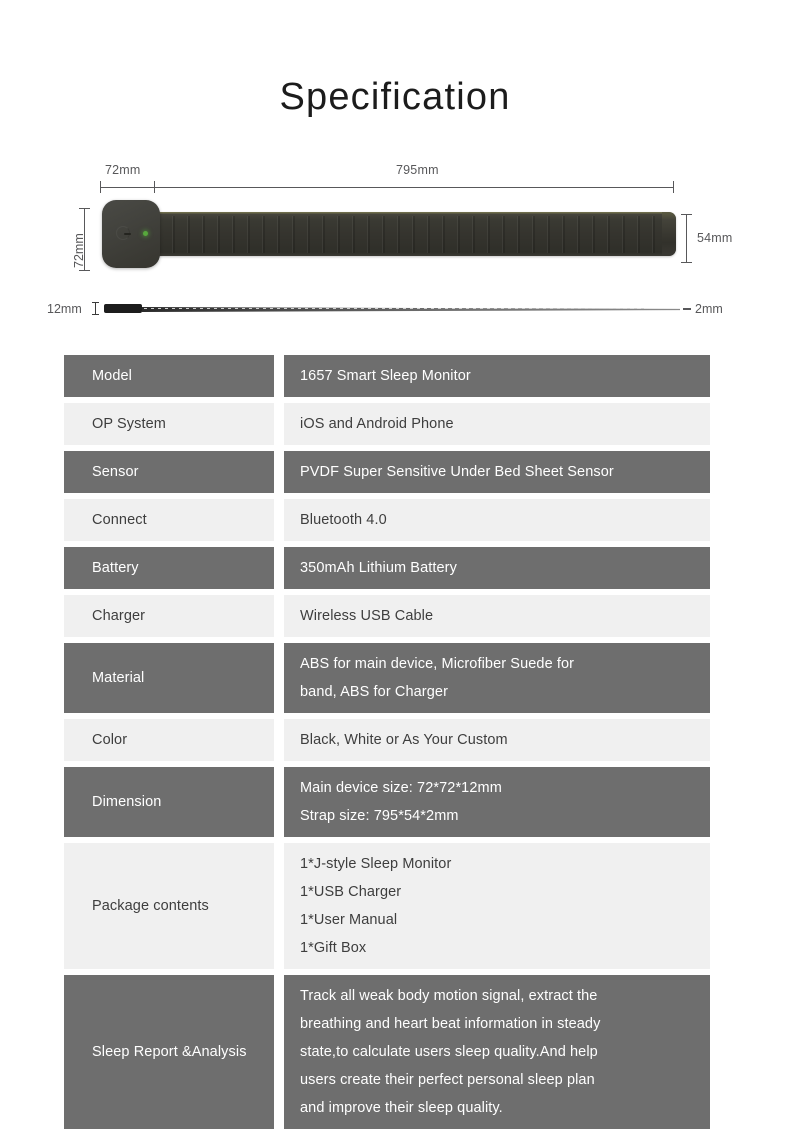 Image resolution: width=790 pixels, height=1135 pixels. What do you see at coordinates (169, 376) in the screenshot?
I see `spec-key: Model` at bounding box center [169, 376].